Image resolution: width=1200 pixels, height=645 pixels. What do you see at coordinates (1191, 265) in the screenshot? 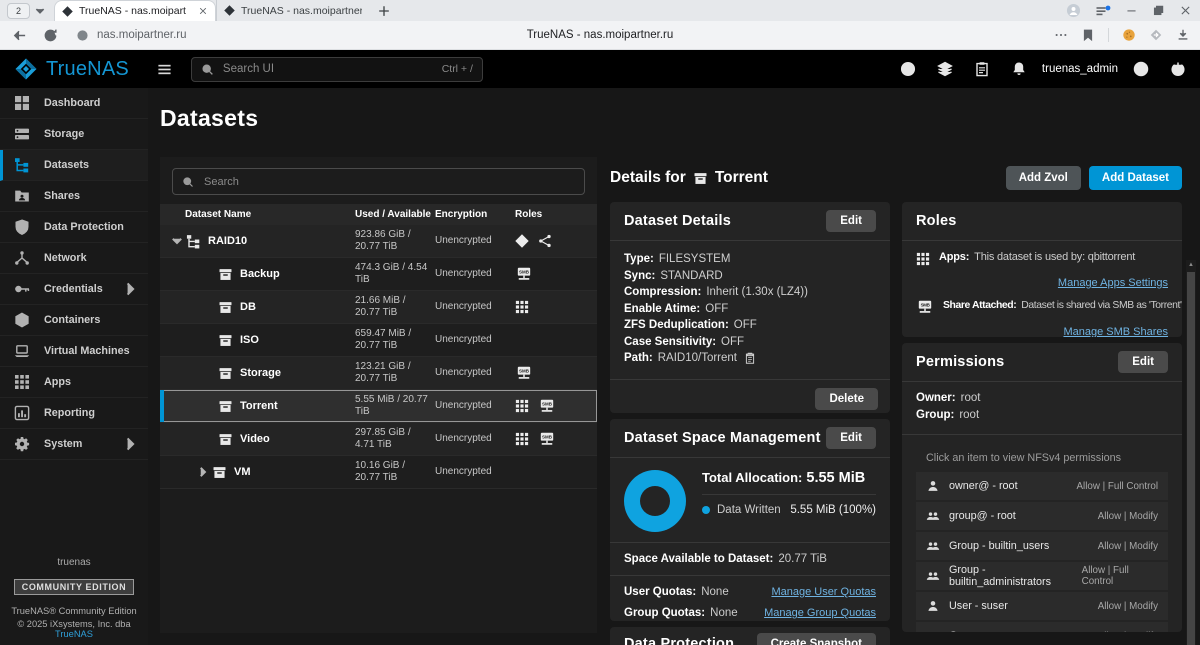
I see `scroll-up-arrow: ▲` at bounding box center [1191, 265].